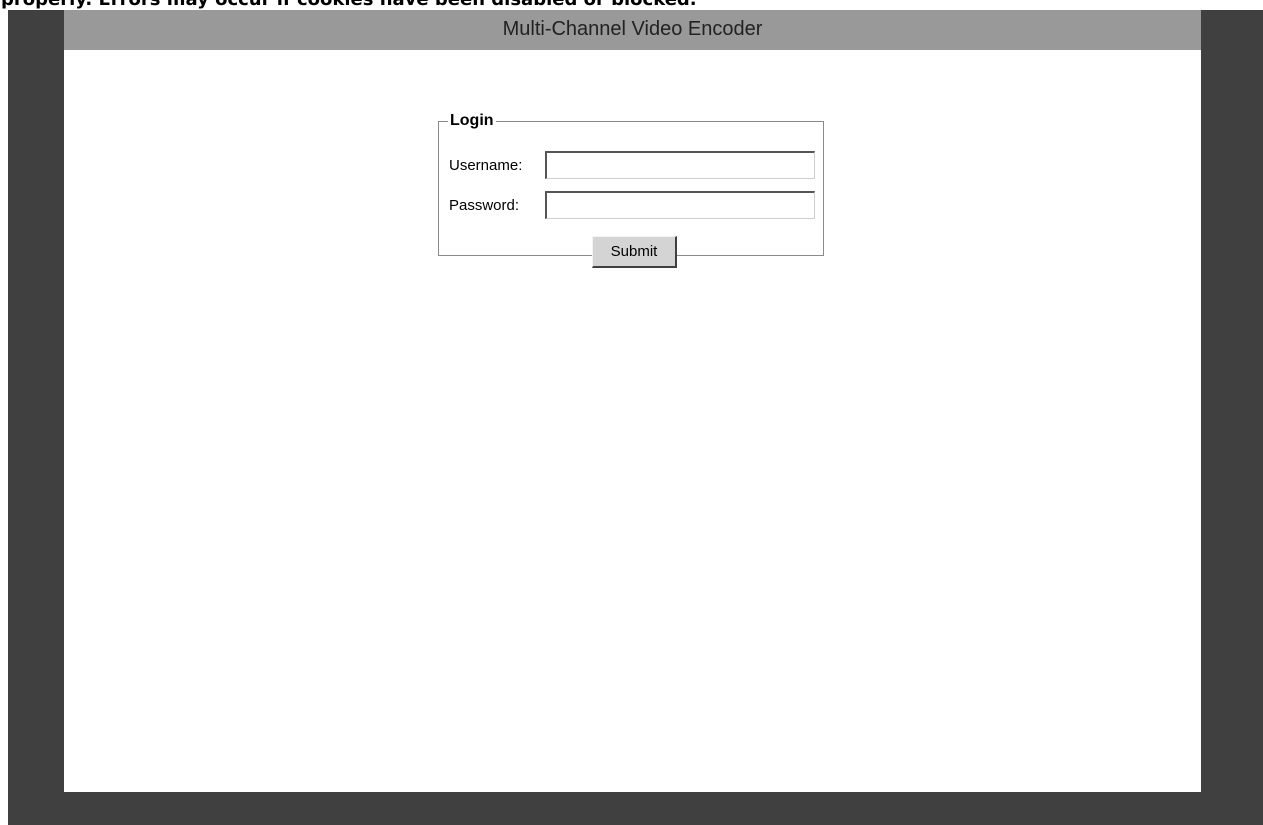 The height and width of the screenshot is (825, 1263). What do you see at coordinates (486, 165) in the screenshot?
I see `username-label: Username:` at bounding box center [486, 165].